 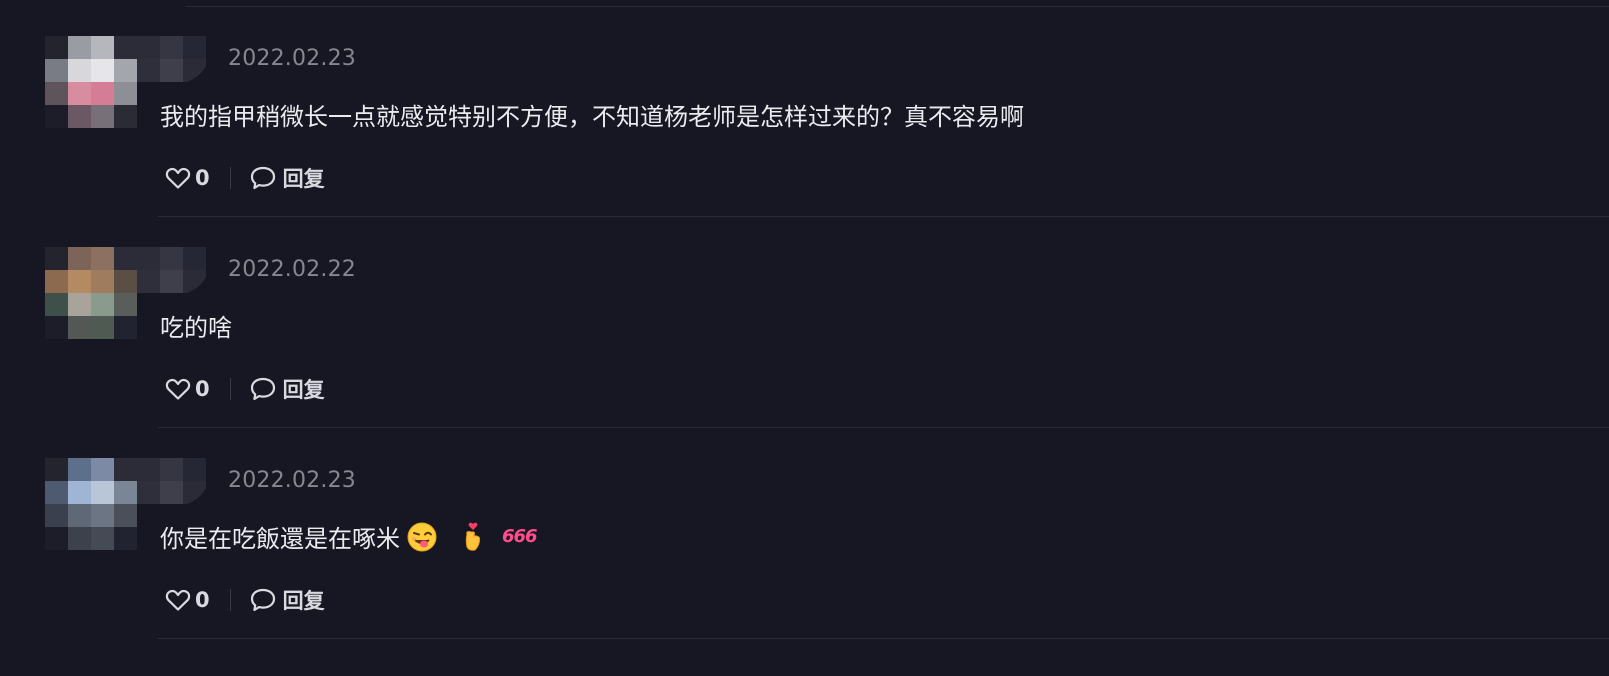 I want to click on comment-text-content: 我的指甲稍微长一点就感觉特别不方便，不知道杨老师是怎样过来的？真不容易啊, so click(x=592, y=117).